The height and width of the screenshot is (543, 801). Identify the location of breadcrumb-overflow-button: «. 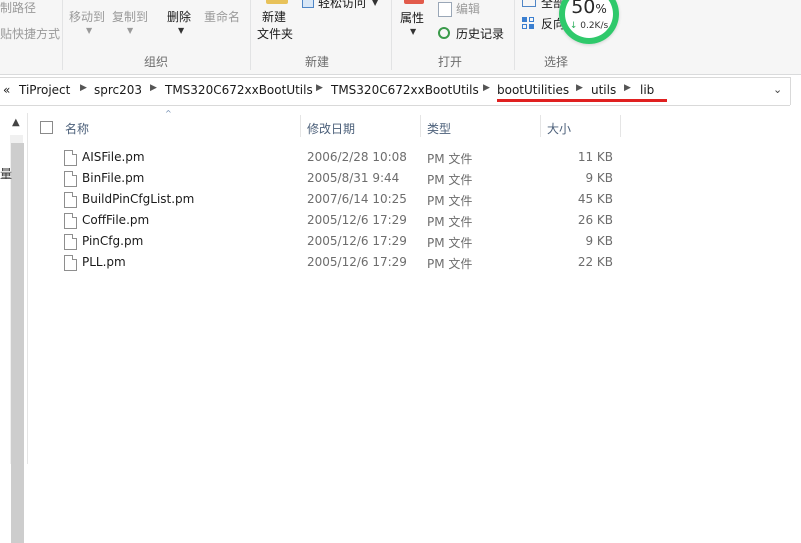
(6, 90).